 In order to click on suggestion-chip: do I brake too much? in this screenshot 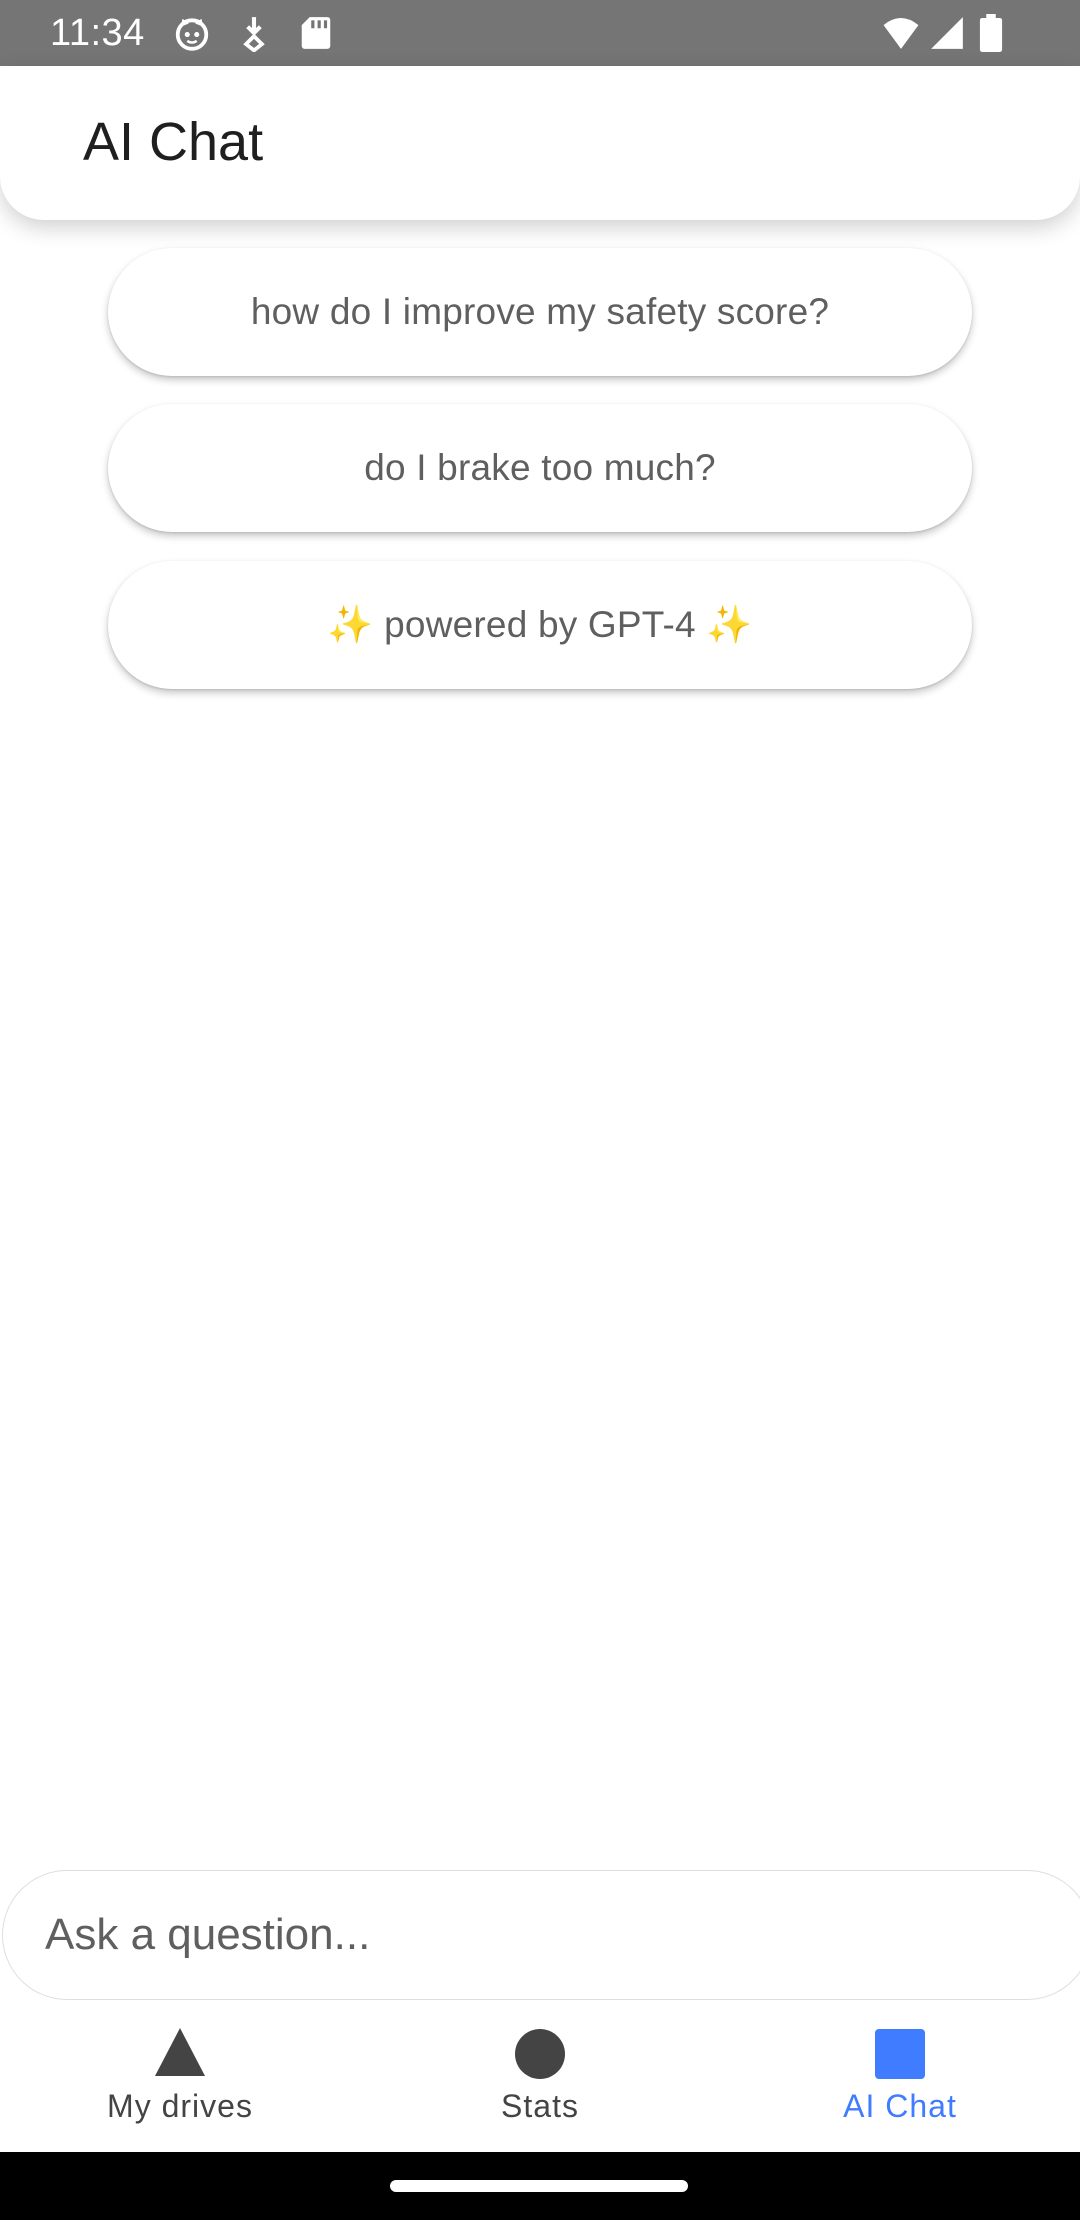, I will do `click(540, 468)`.